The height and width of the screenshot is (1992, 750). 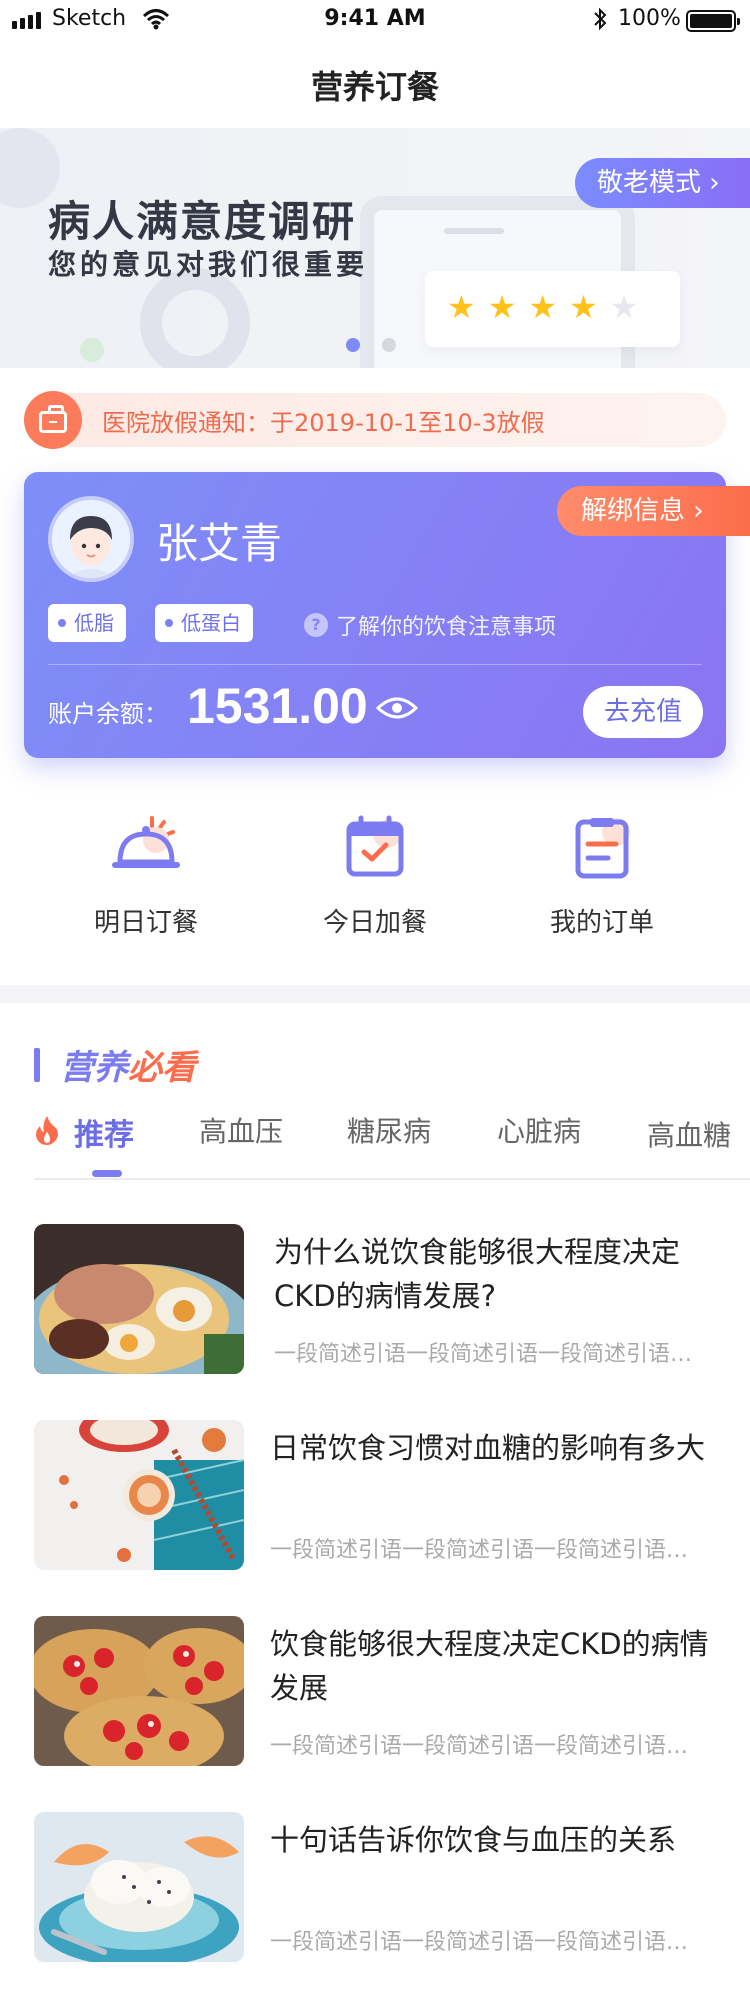 I want to click on tab-heart-disease: 心脏病, so click(x=539, y=1130).